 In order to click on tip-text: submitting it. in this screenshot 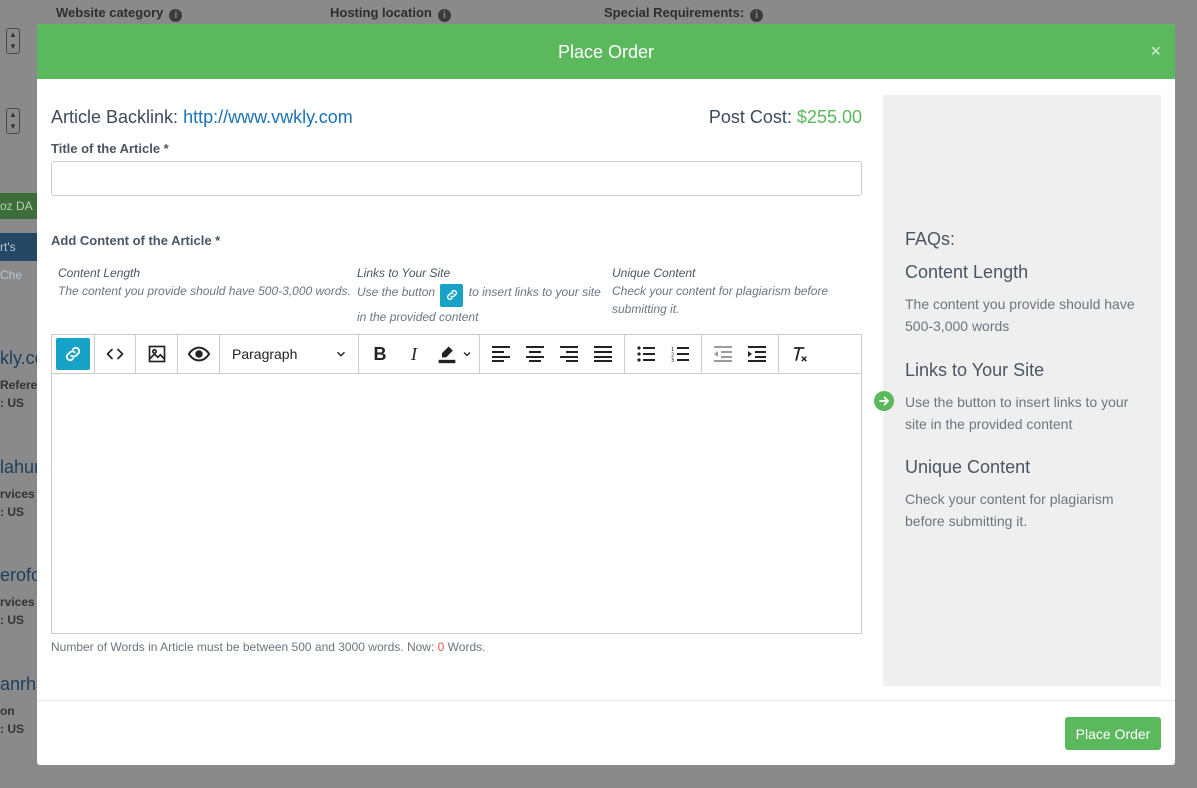, I will do `click(646, 309)`.